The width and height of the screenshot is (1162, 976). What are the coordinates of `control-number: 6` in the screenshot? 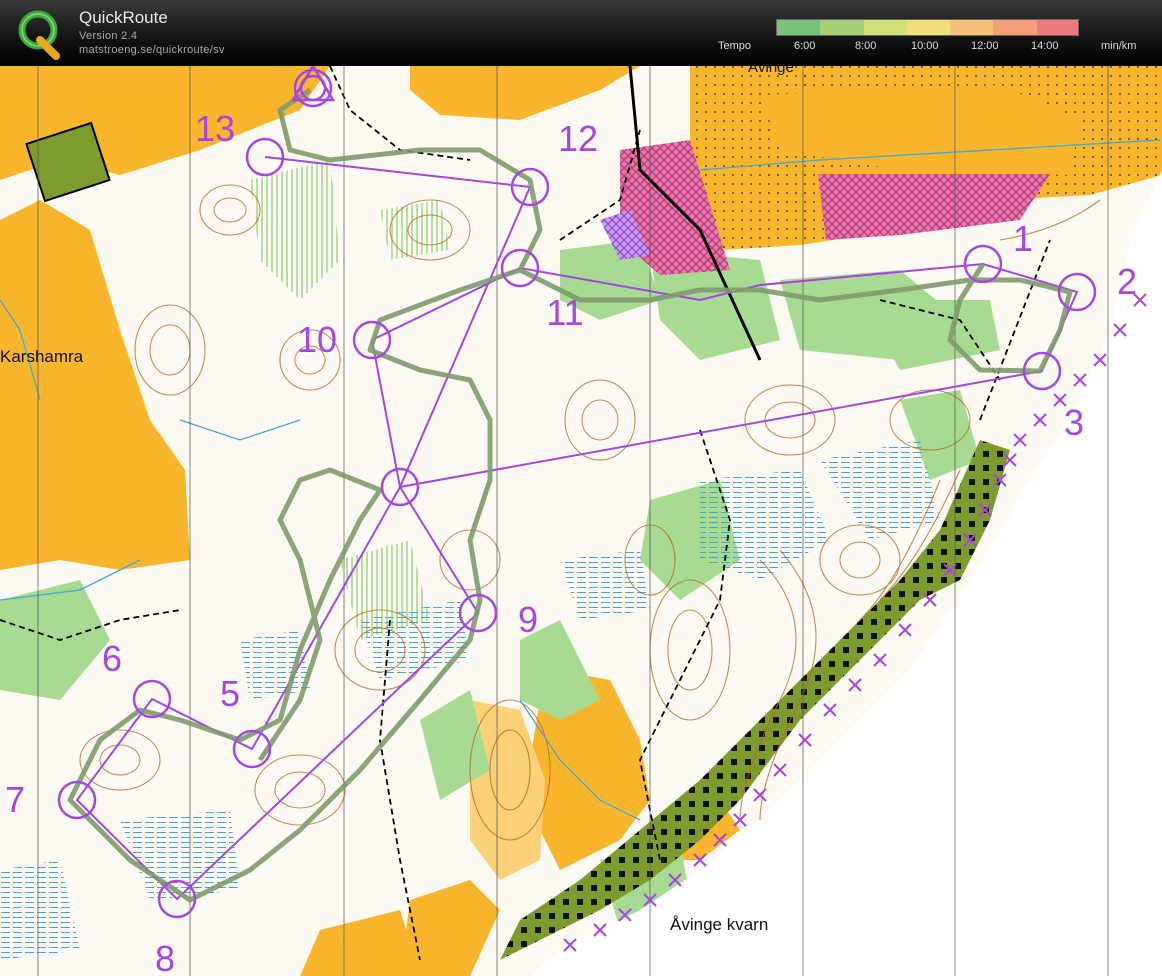 It's located at (112, 658).